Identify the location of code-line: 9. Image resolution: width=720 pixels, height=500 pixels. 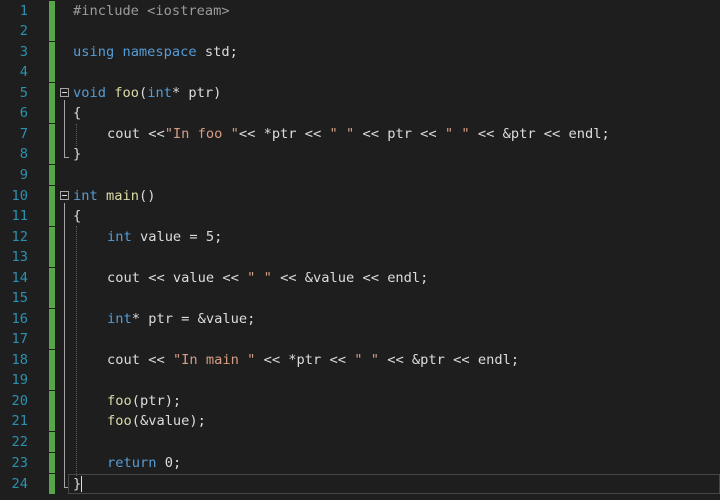
(360, 175).